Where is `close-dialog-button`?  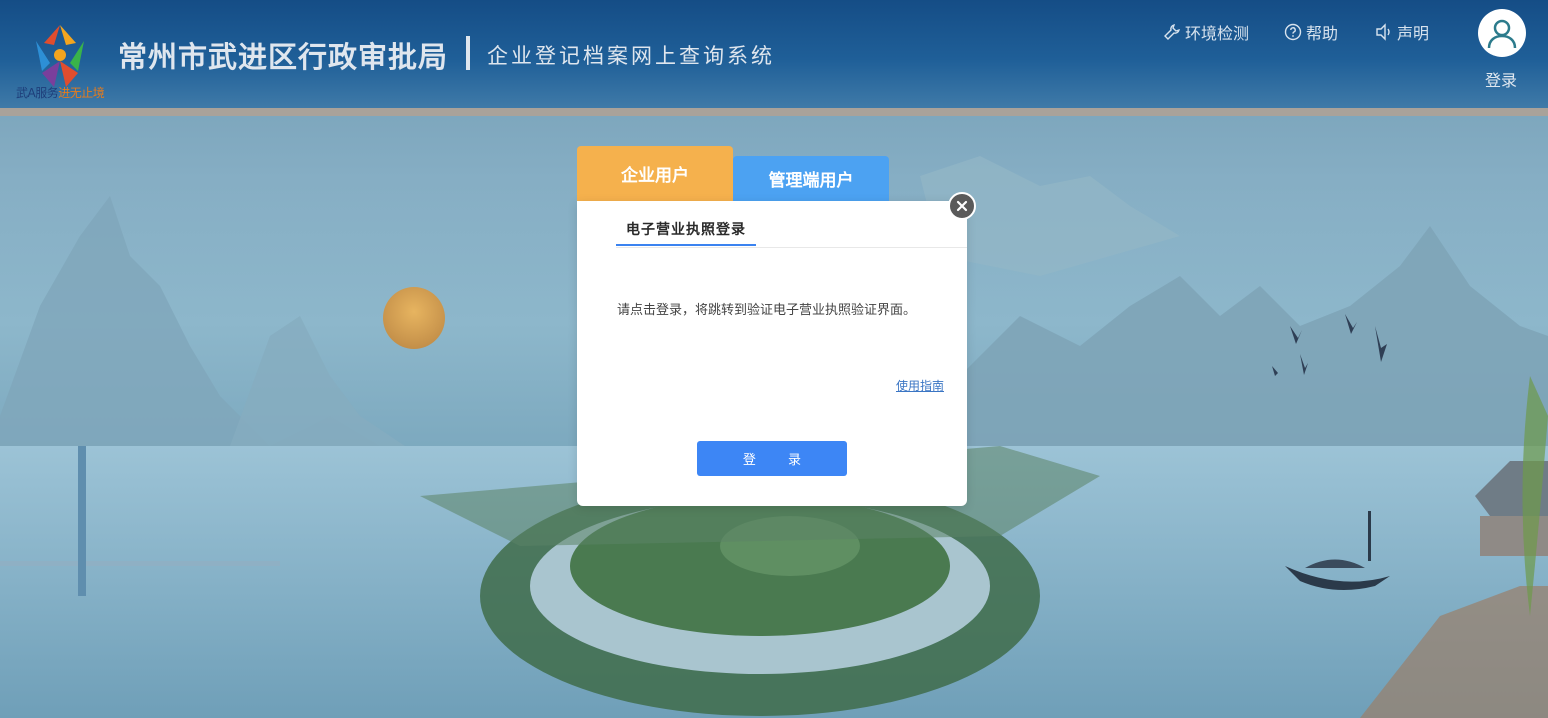
close-dialog-button is located at coordinates (962, 206).